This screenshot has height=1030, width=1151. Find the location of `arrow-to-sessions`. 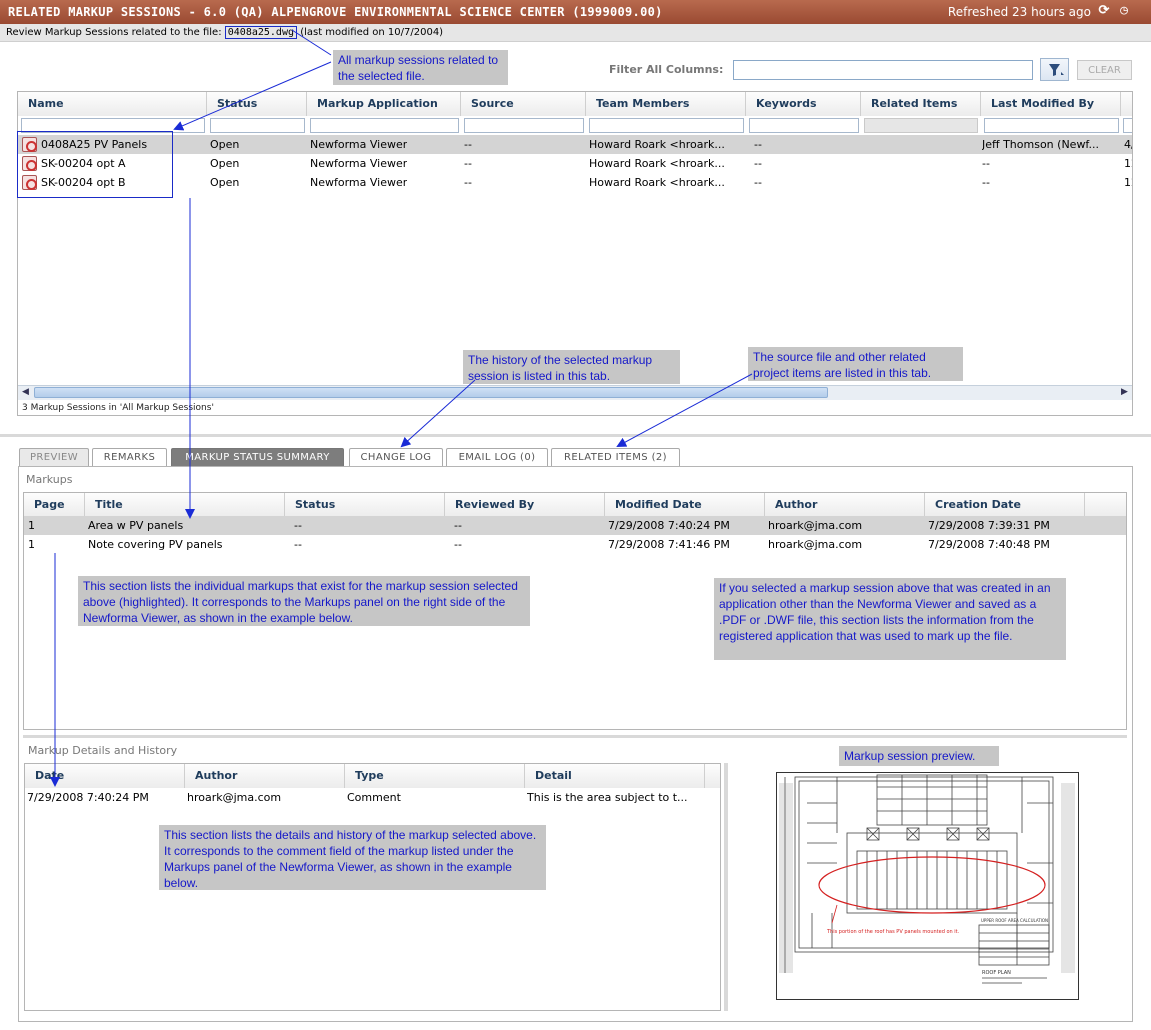

arrow-to-sessions is located at coordinates (252, 96).